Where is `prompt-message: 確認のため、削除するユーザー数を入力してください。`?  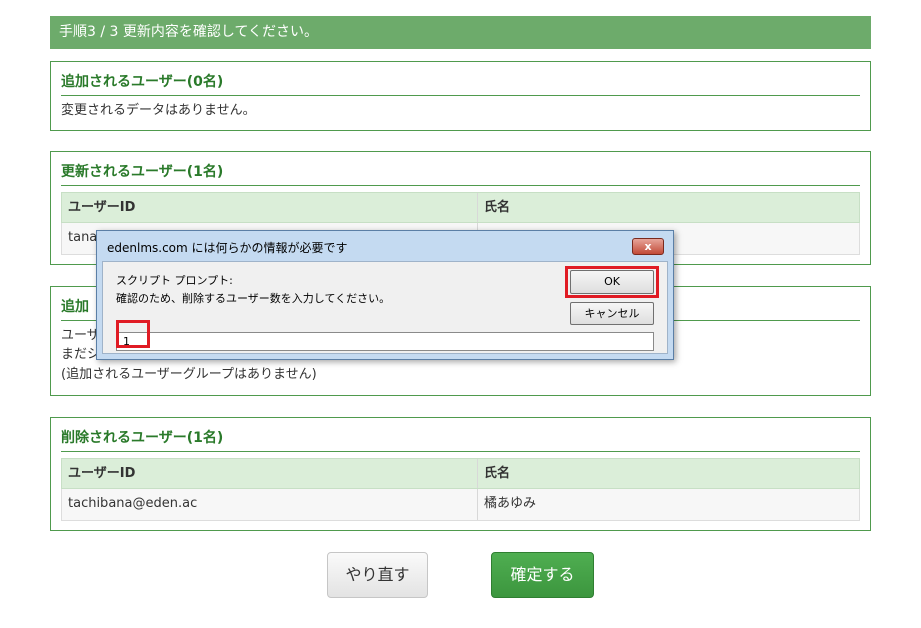
prompt-message: 確認のため、削除するユーザー数を入力してください。 is located at coordinates (253, 298).